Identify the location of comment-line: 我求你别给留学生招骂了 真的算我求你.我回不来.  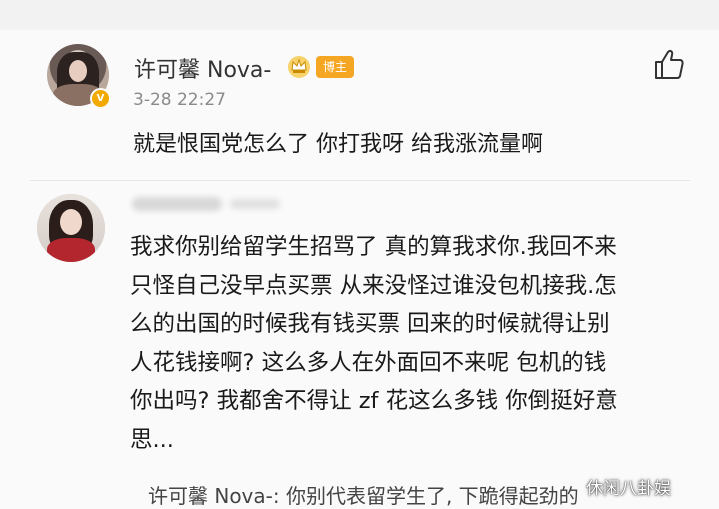
(373, 247).